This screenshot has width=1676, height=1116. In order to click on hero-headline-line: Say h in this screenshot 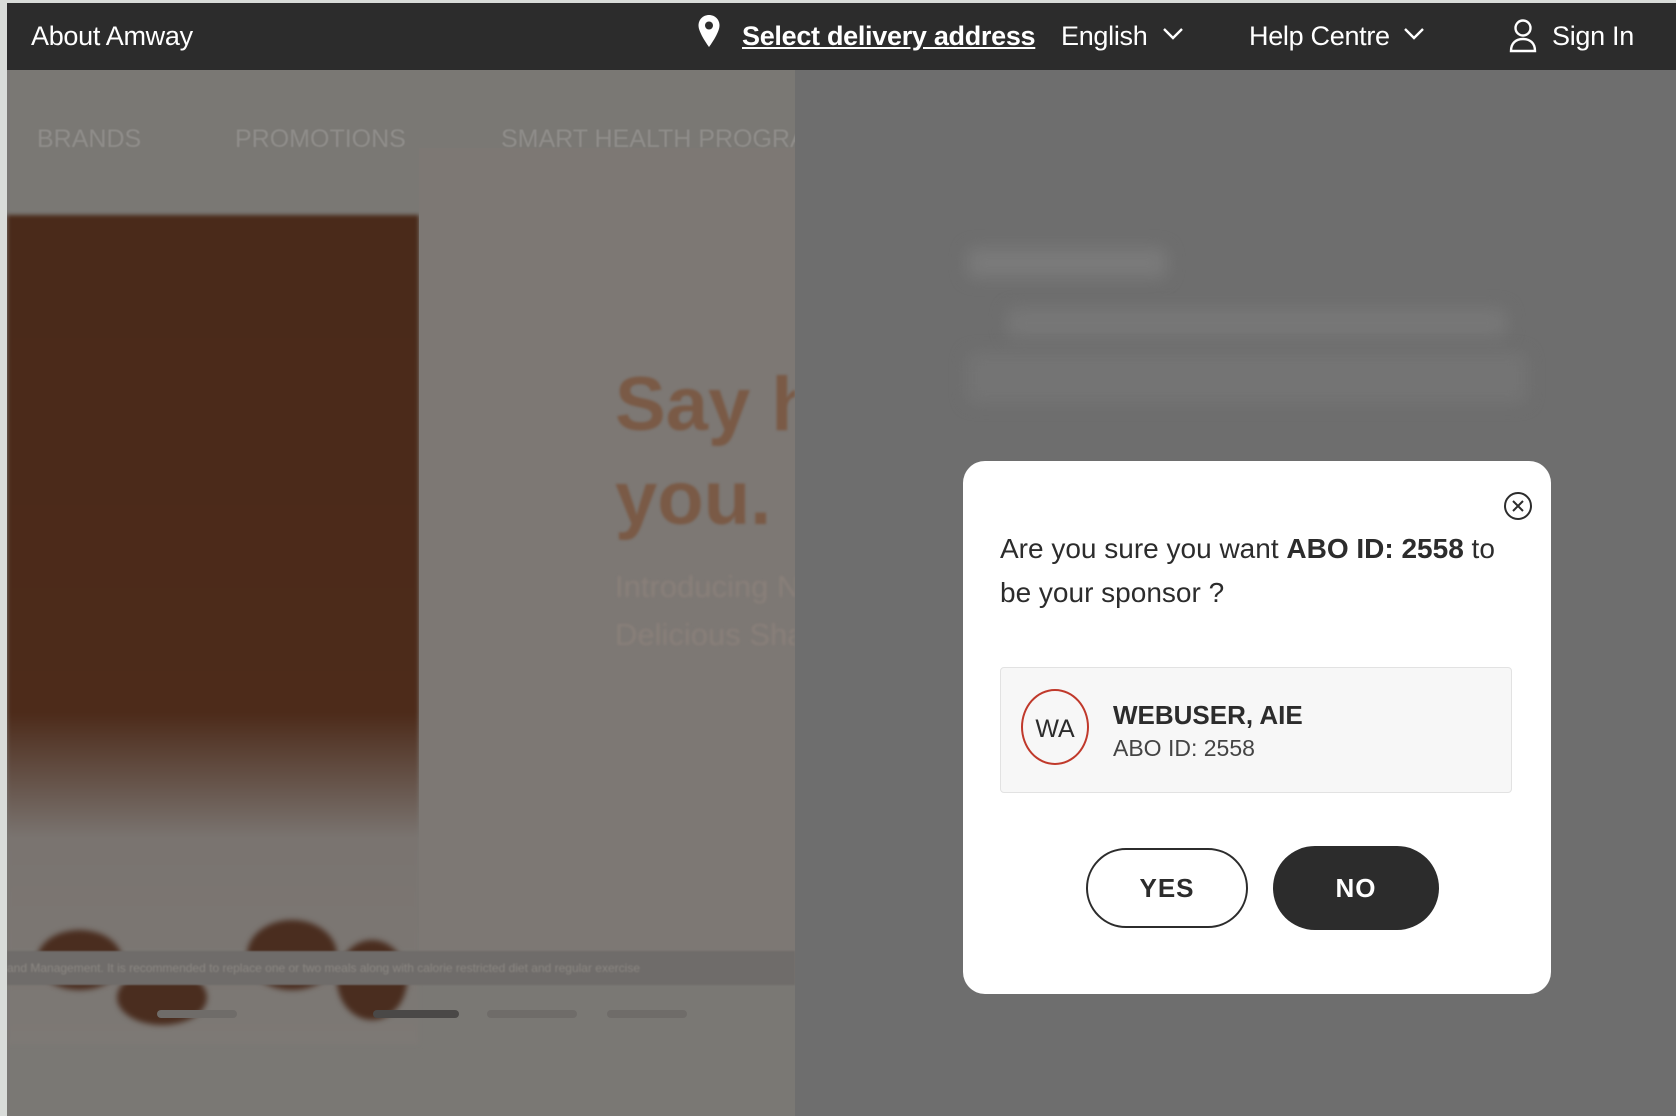, I will do `click(705, 404)`.